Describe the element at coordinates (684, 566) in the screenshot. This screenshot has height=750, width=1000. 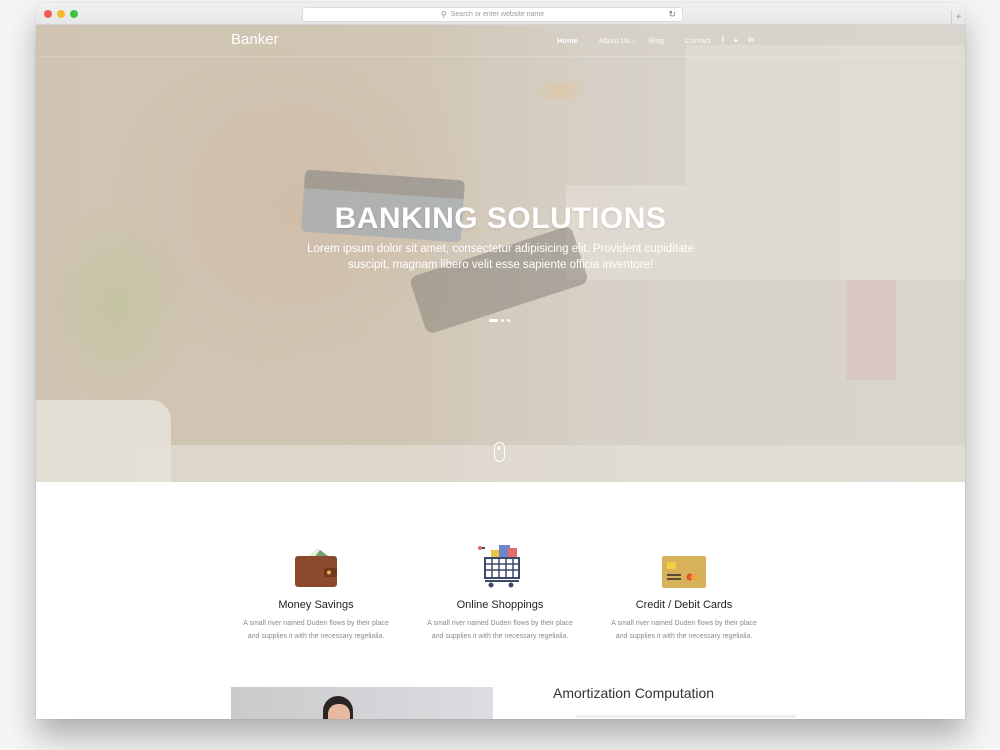
I see `credit-card-icon` at that location.